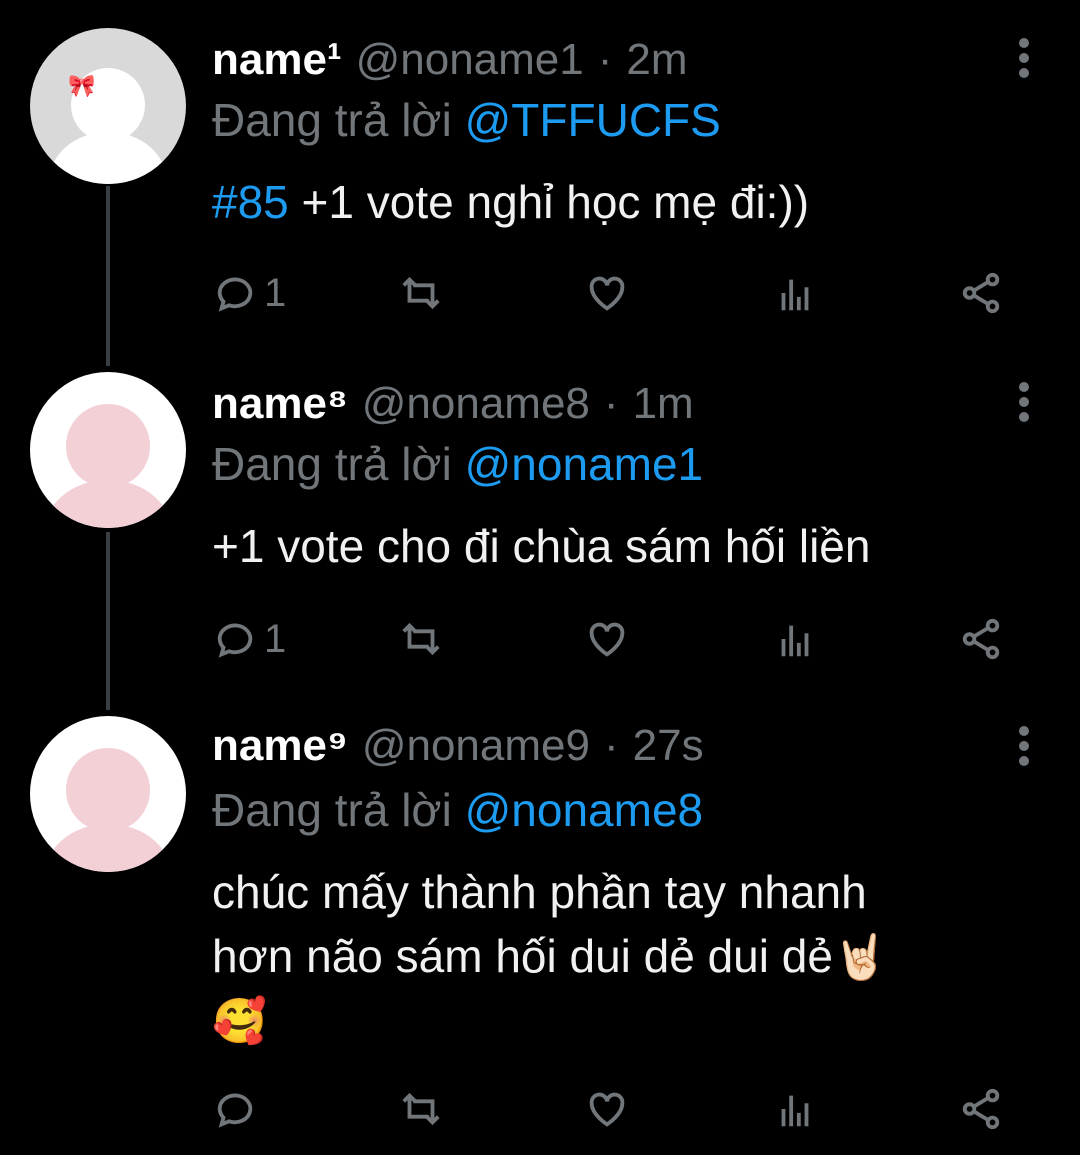  What do you see at coordinates (549, 202) in the screenshot?
I see `tweet-text-line: +1 vote nghỉ học mẹ đi:))` at bounding box center [549, 202].